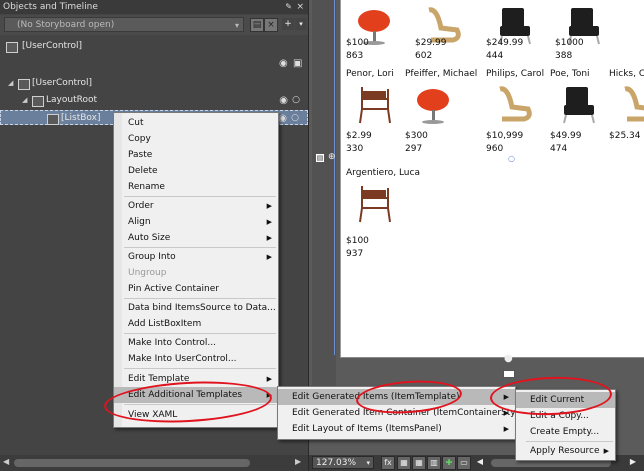 The image size is (644, 471). What do you see at coordinates (569, 43) in the screenshot?
I see `item-price: $1000` at bounding box center [569, 43].